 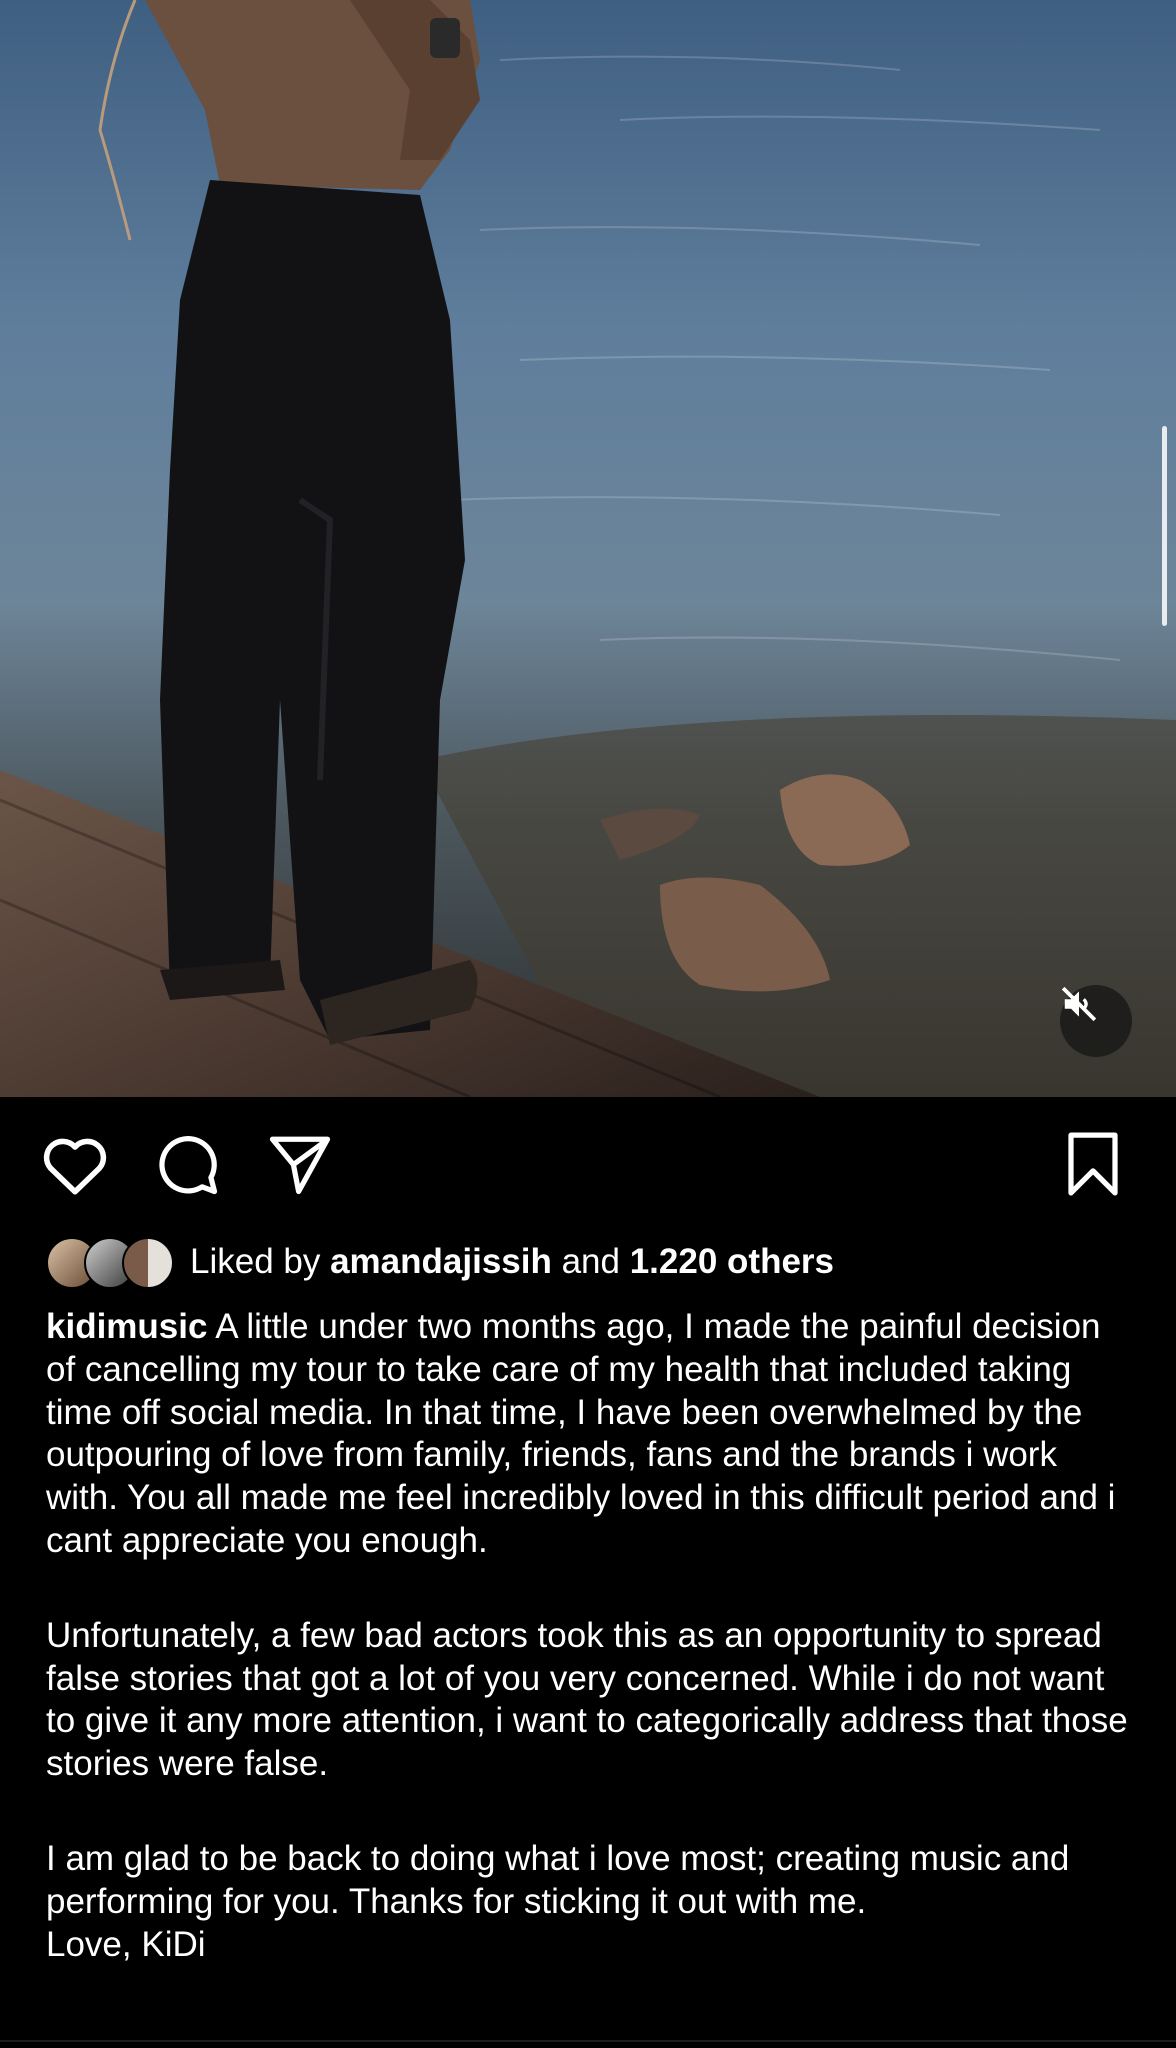 I want to click on liker-avatars, so click(x=111, y=1262).